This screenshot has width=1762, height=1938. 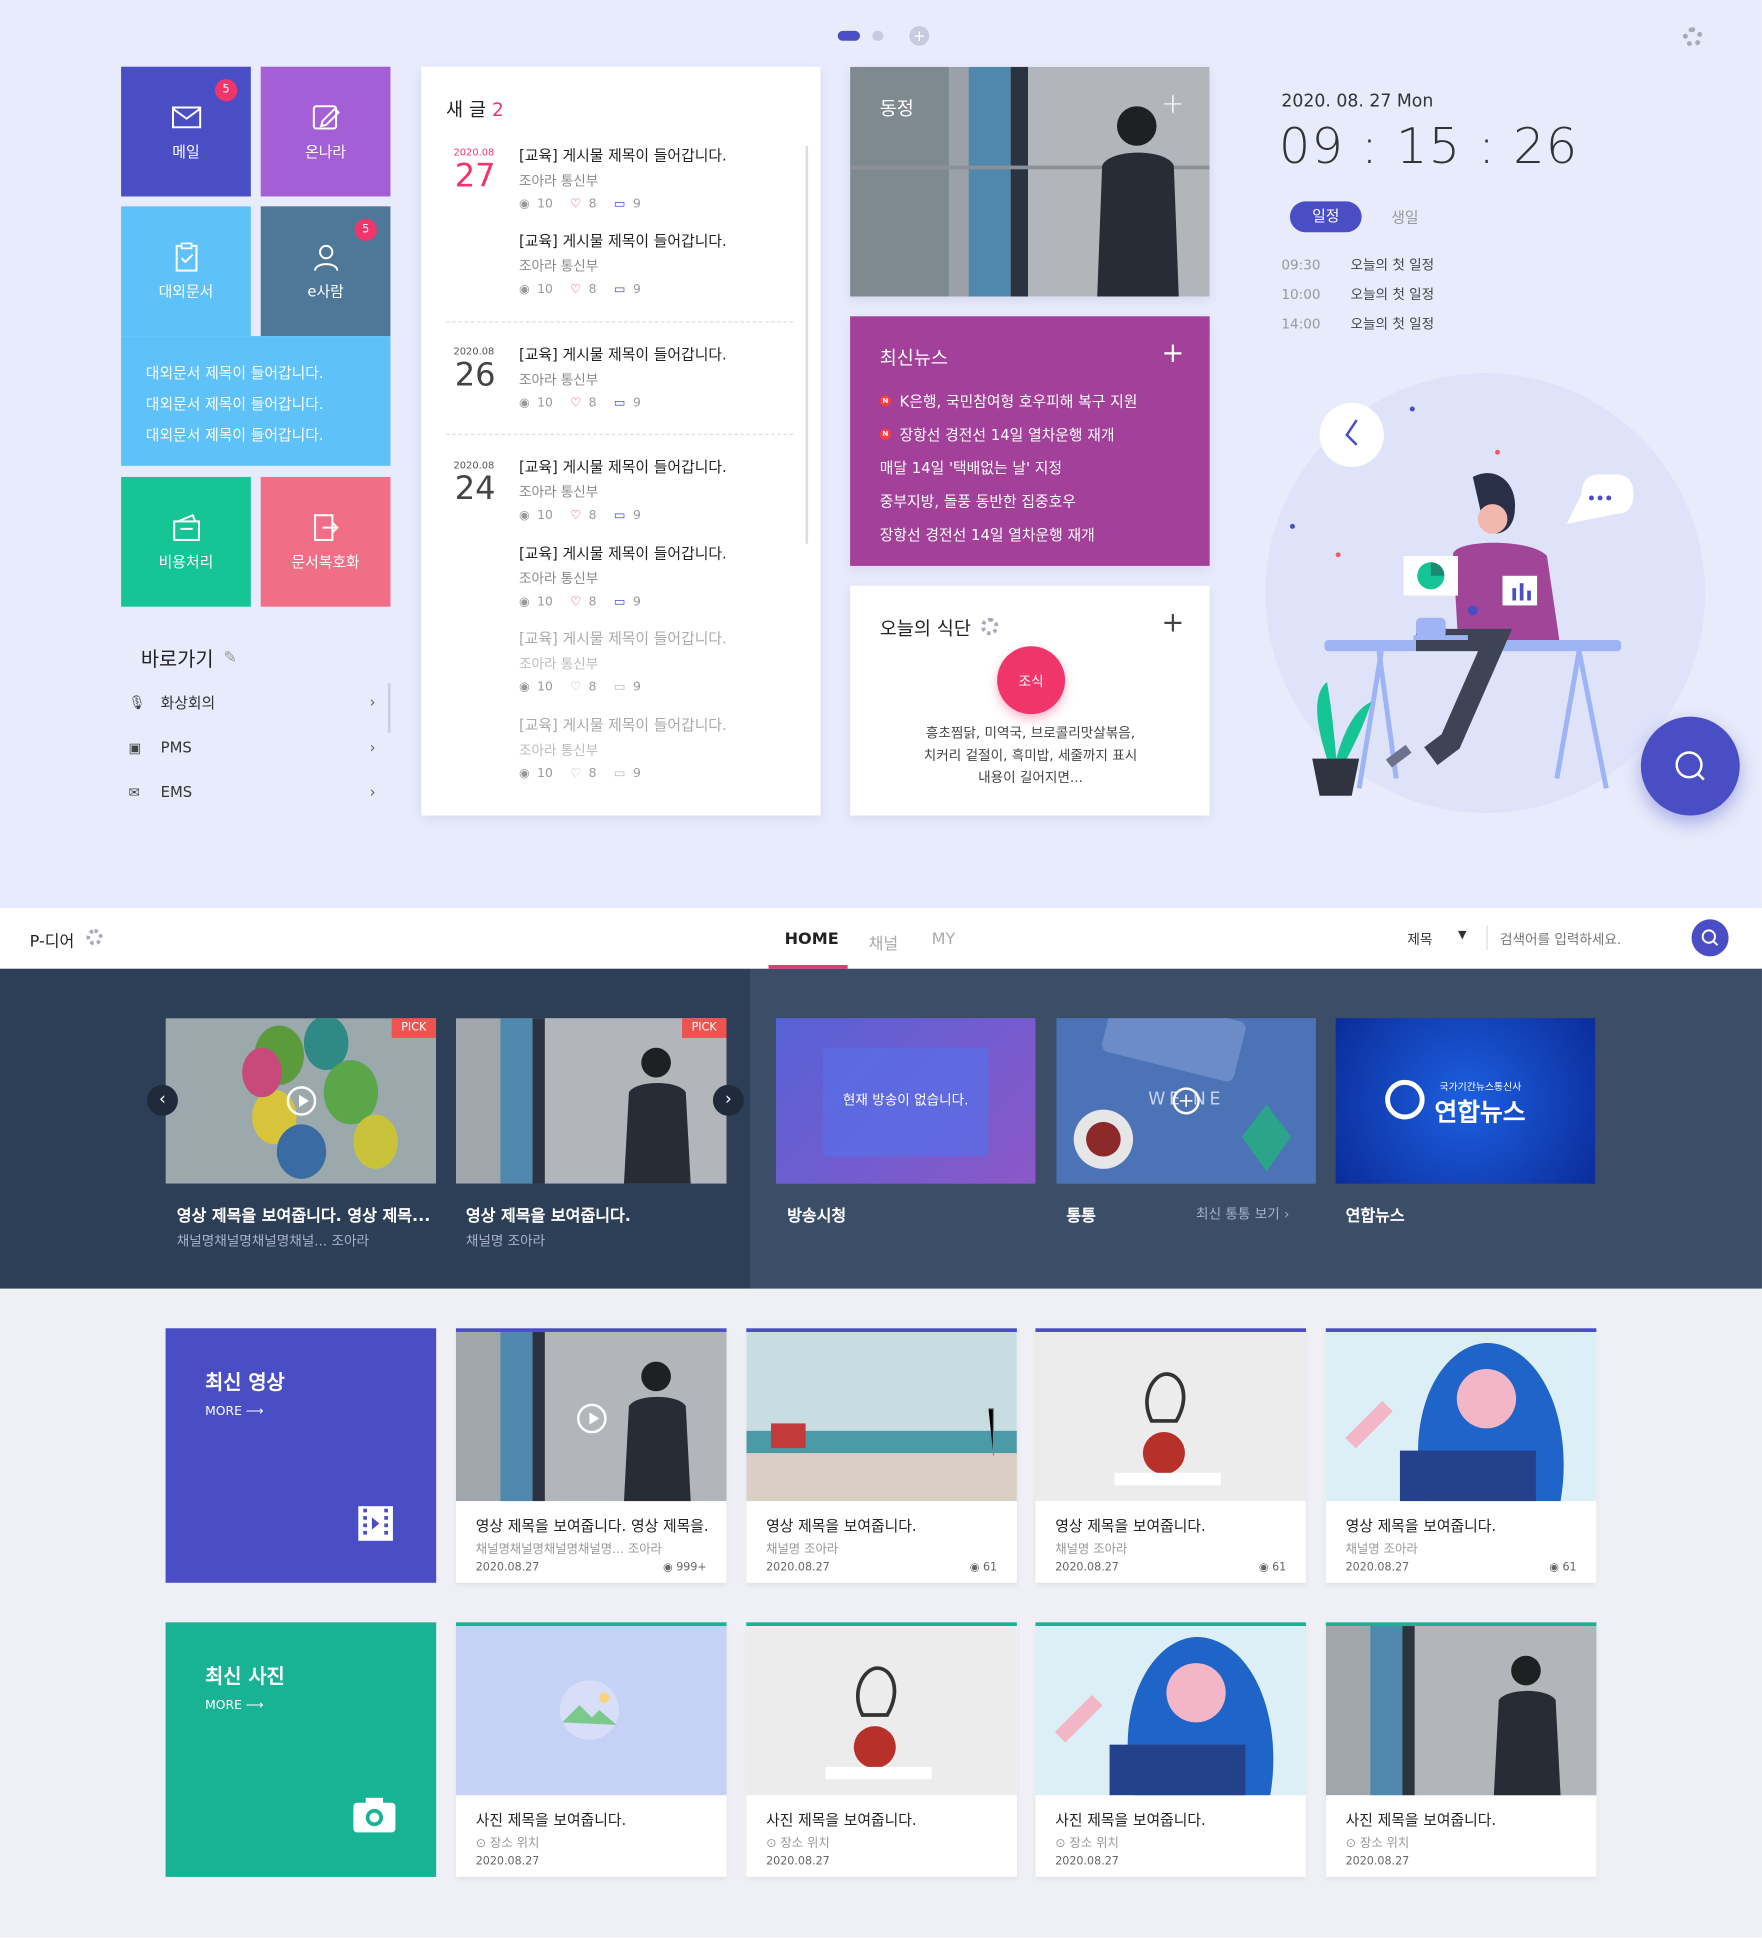 What do you see at coordinates (1357, 324) in the screenshot?
I see `schedule-item: 14:00 오늘의 첫 일정` at bounding box center [1357, 324].